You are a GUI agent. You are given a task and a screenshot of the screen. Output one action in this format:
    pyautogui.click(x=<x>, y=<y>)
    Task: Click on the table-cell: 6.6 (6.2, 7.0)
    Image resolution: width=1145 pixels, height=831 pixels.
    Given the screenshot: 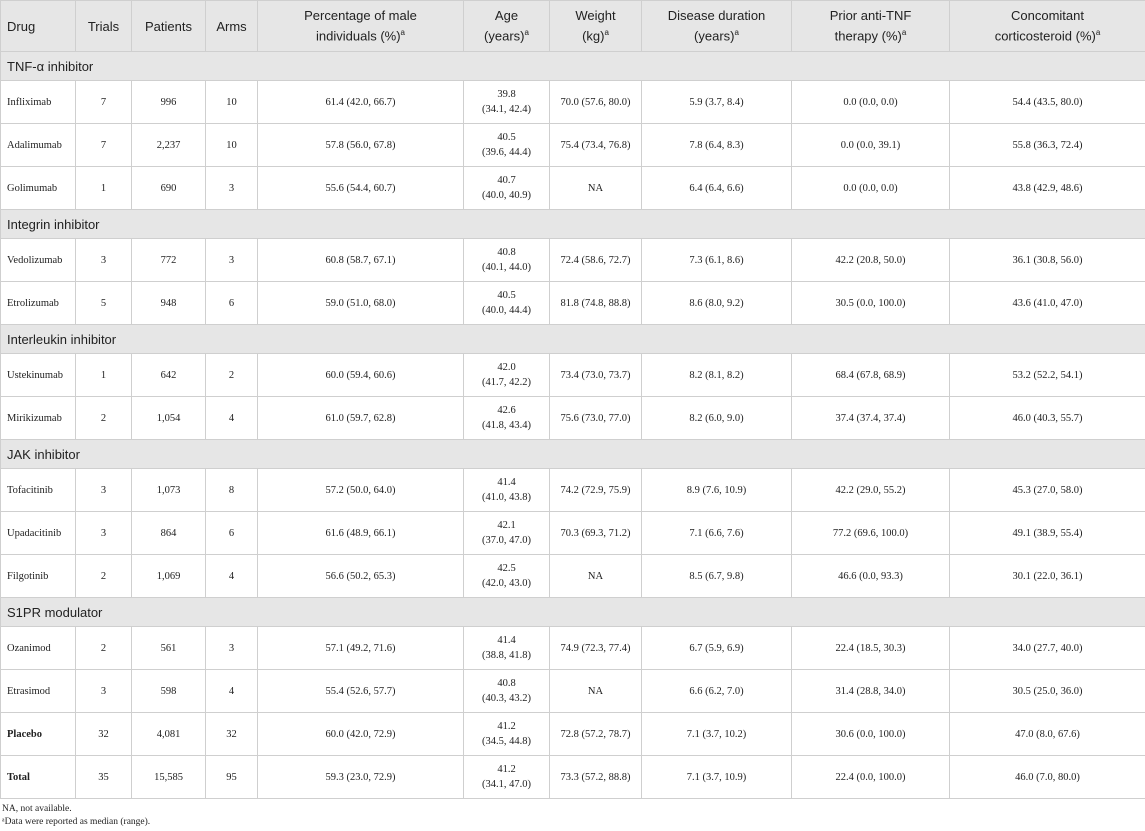 What is the action you would take?
    pyautogui.click(x=716, y=691)
    